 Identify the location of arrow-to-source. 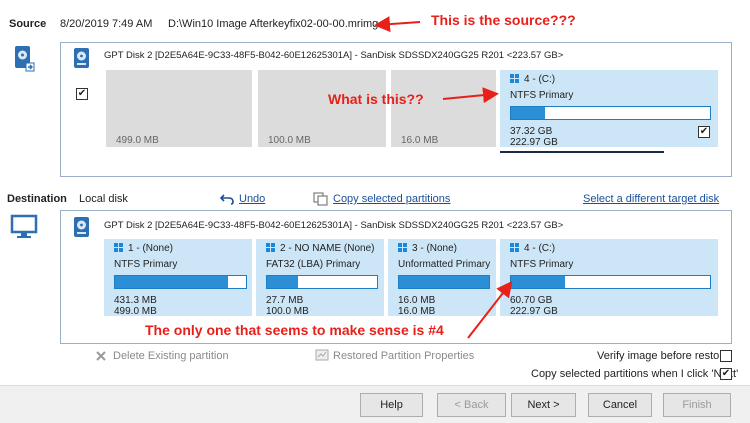
(397, 24).